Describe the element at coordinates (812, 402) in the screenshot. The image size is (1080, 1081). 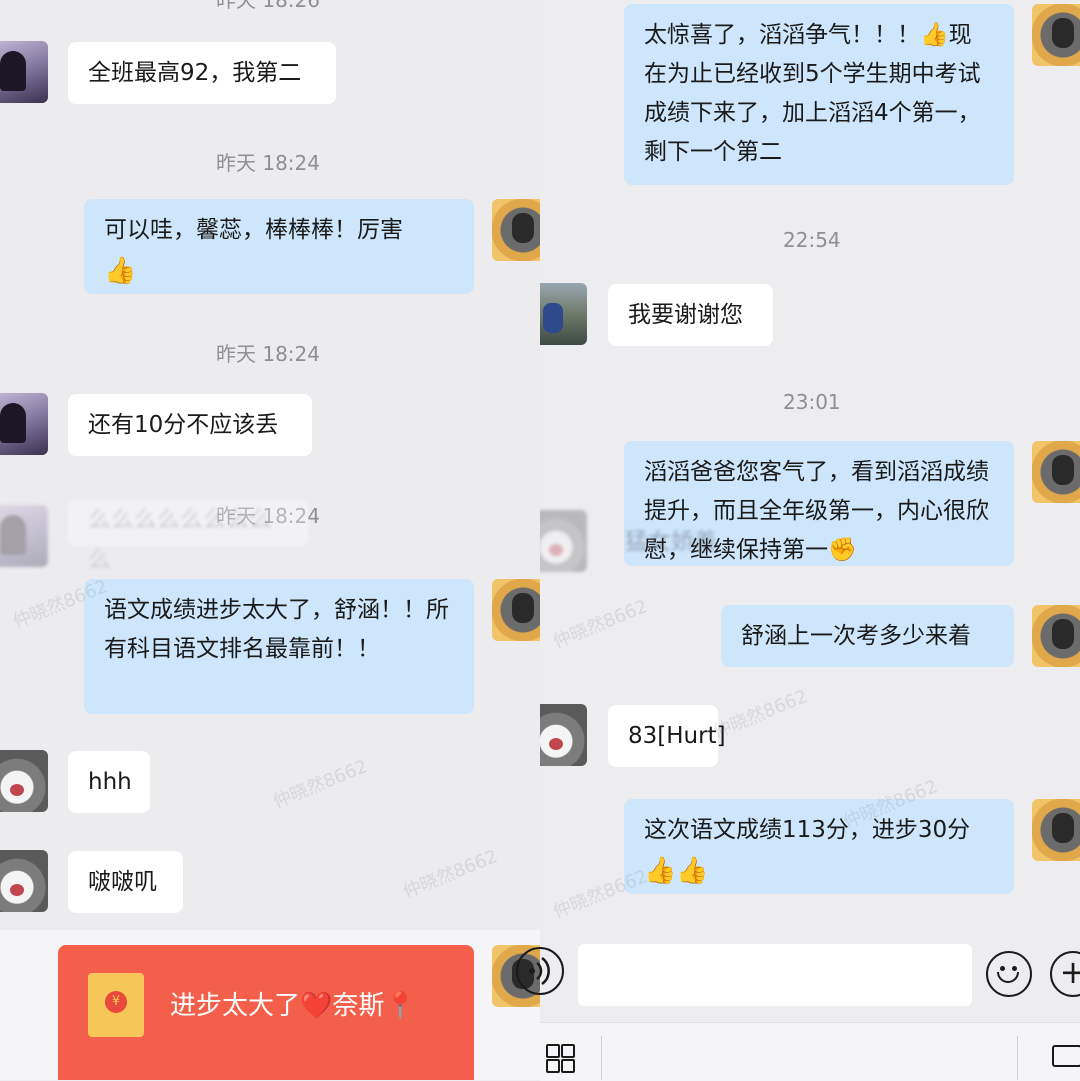
I see `timestamp: 23:01` at that location.